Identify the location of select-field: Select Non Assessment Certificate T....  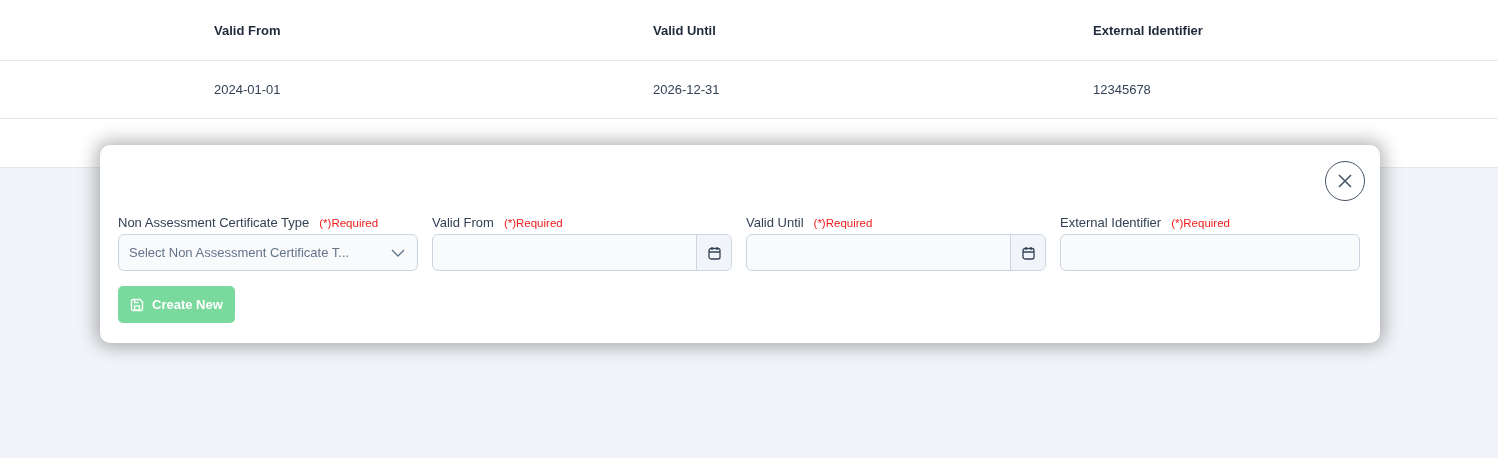
(268, 252).